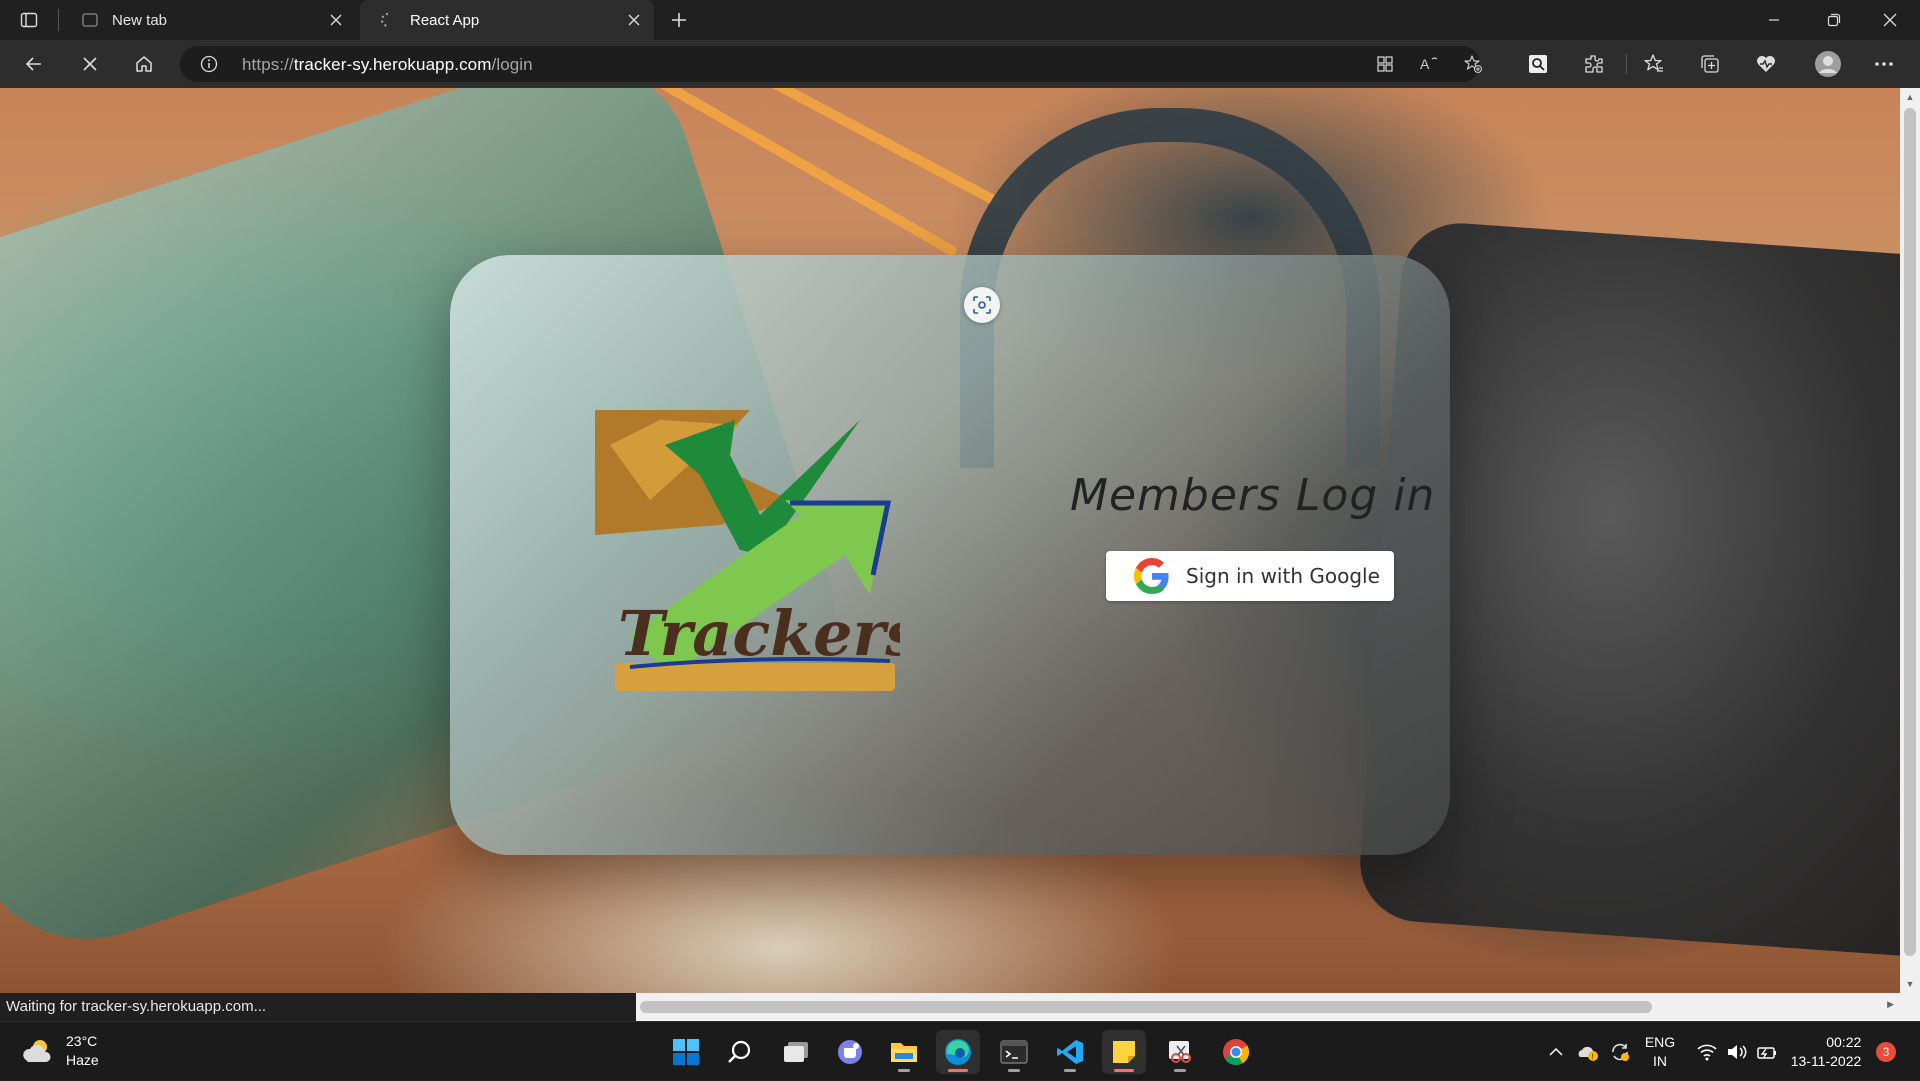 The height and width of the screenshot is (1081, 1920). Describe the element at coordinates (209, 64) in the screenshot. I see `site-info-icon` at that location.